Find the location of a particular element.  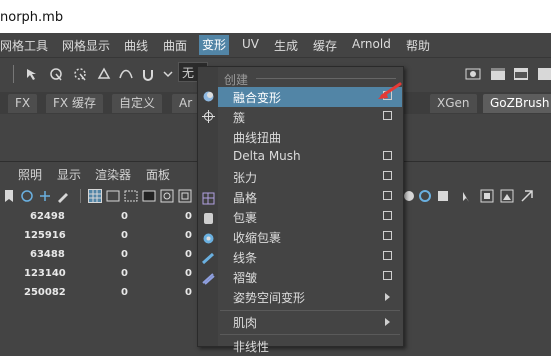

ipr-render-icon is located at coordinates (521, 74).